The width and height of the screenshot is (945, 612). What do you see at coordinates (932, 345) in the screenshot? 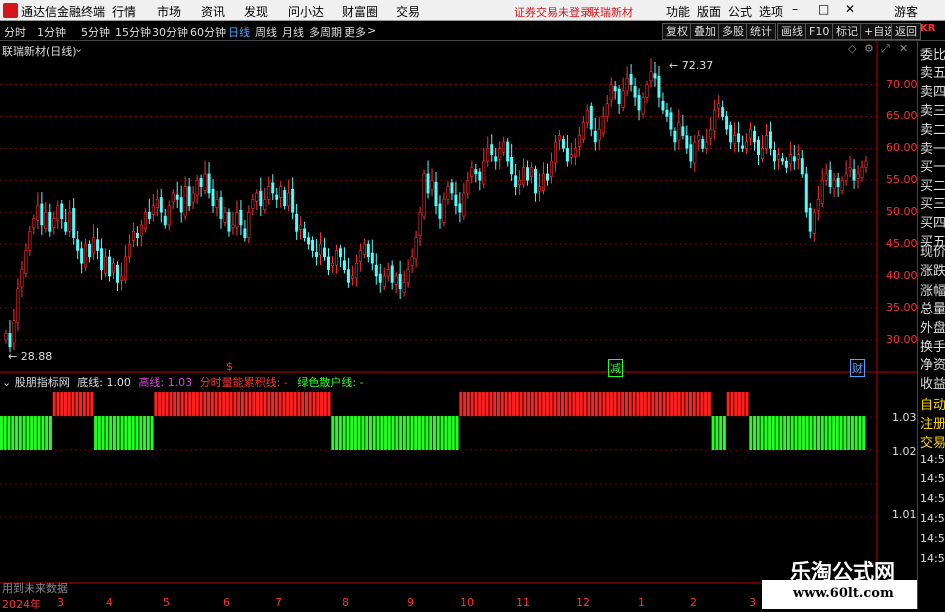
I see `side-panel-item: 换手` at bounding box center [932, 345].